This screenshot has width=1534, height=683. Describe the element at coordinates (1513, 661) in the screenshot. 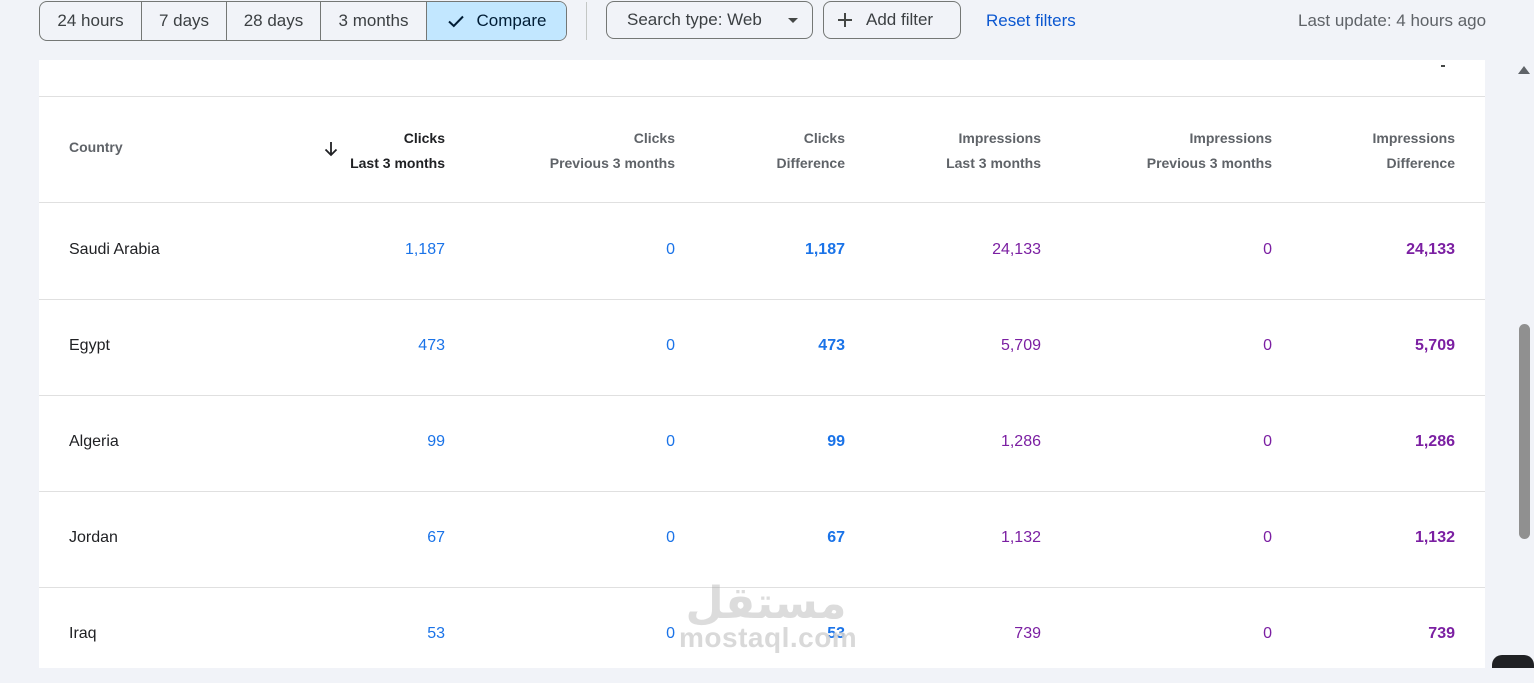

I see `floating-help-button` at that location.